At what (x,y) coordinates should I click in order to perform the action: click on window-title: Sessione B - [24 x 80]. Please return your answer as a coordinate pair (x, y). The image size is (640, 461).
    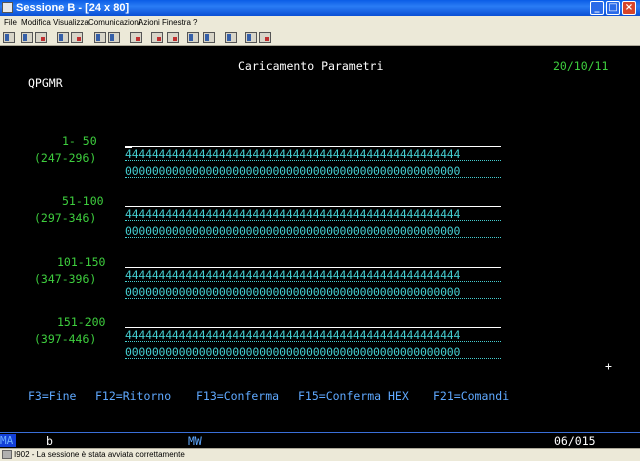
    Looking at the image, I should click on (73, 8).